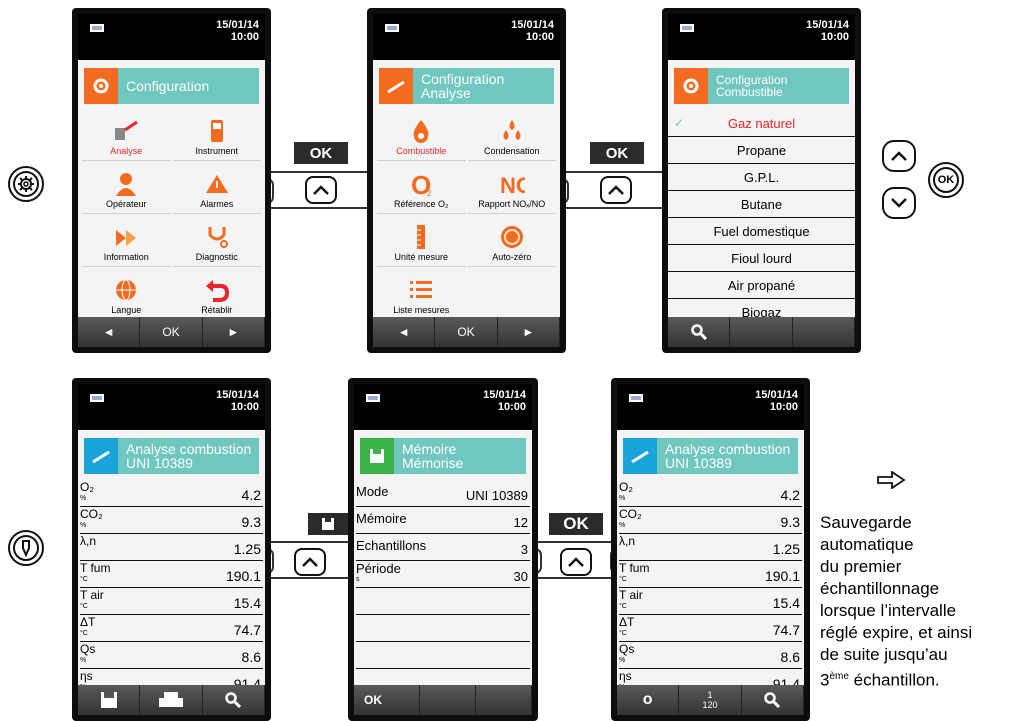  I want to click on svg-text: NO, so click(512, 184).